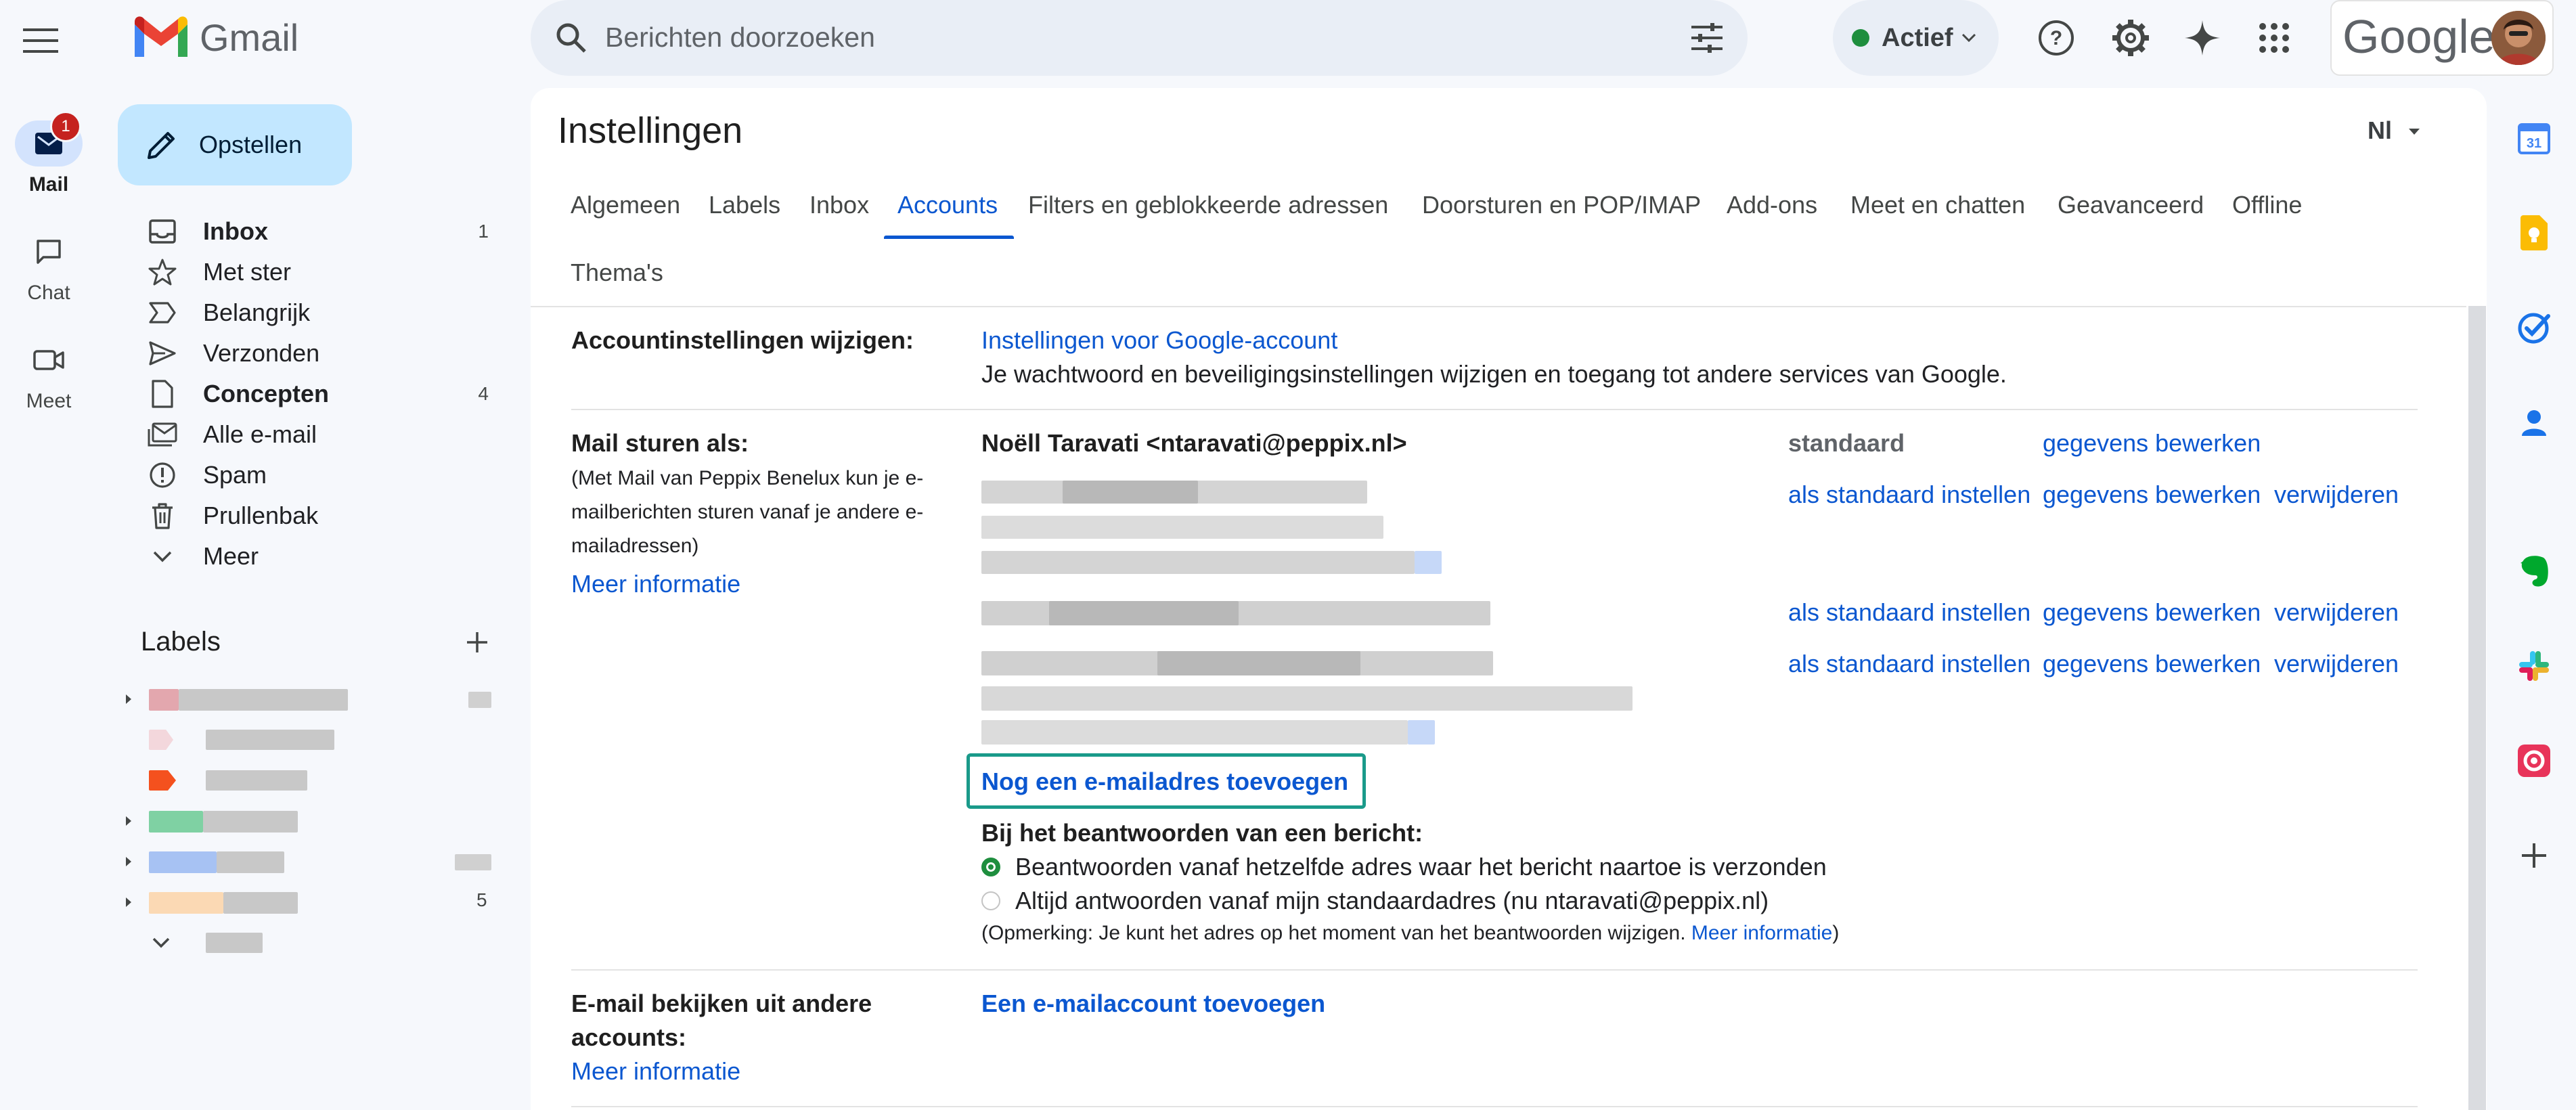  Describe the element at coordinates (49, 153) in the screenshot. I see `rail-mail: 1 Mail` at that location.